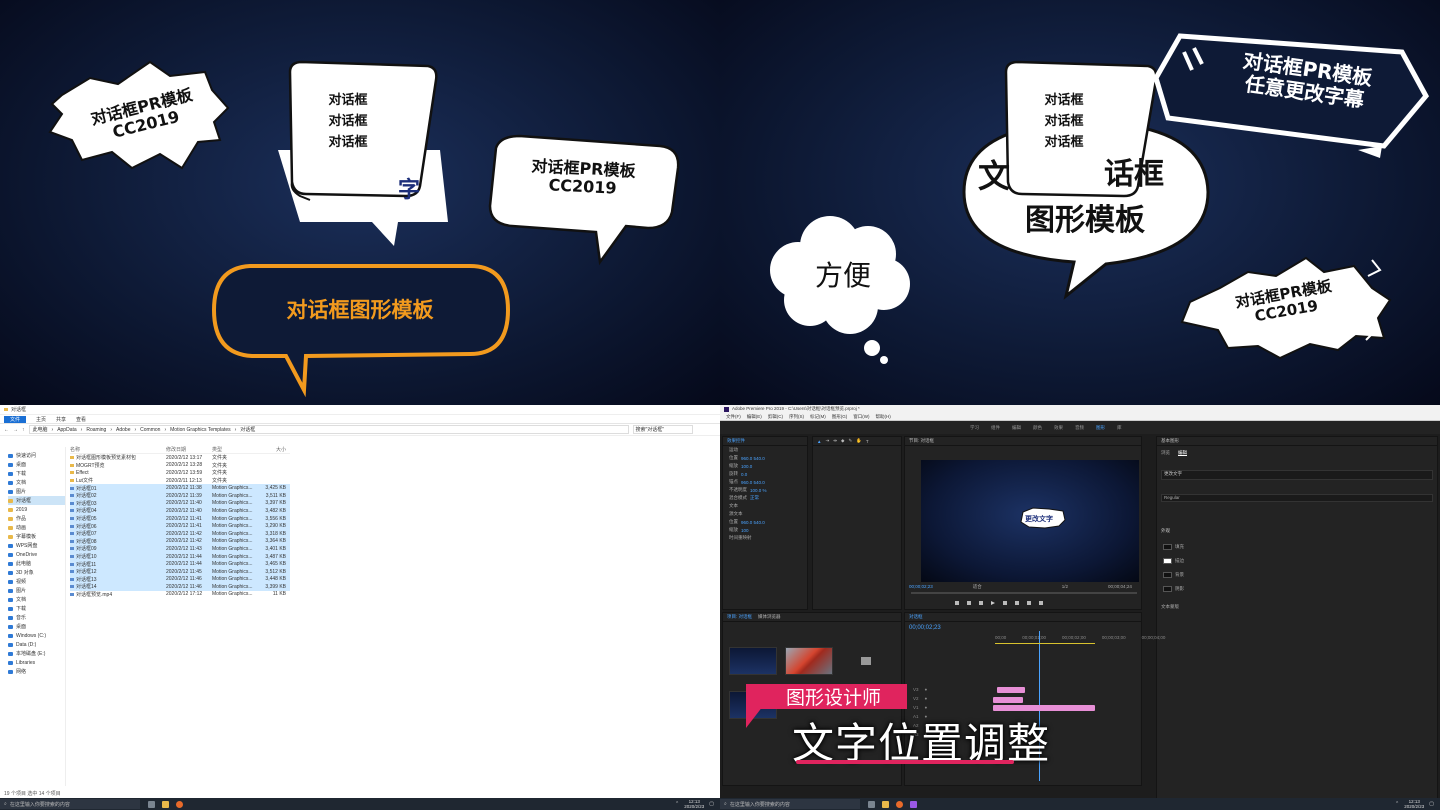  What do you see at coordinates (1065, 587) in the screenshot?
I see `resolution-dropdown: 1/2` at bounding box center [1065, 587].